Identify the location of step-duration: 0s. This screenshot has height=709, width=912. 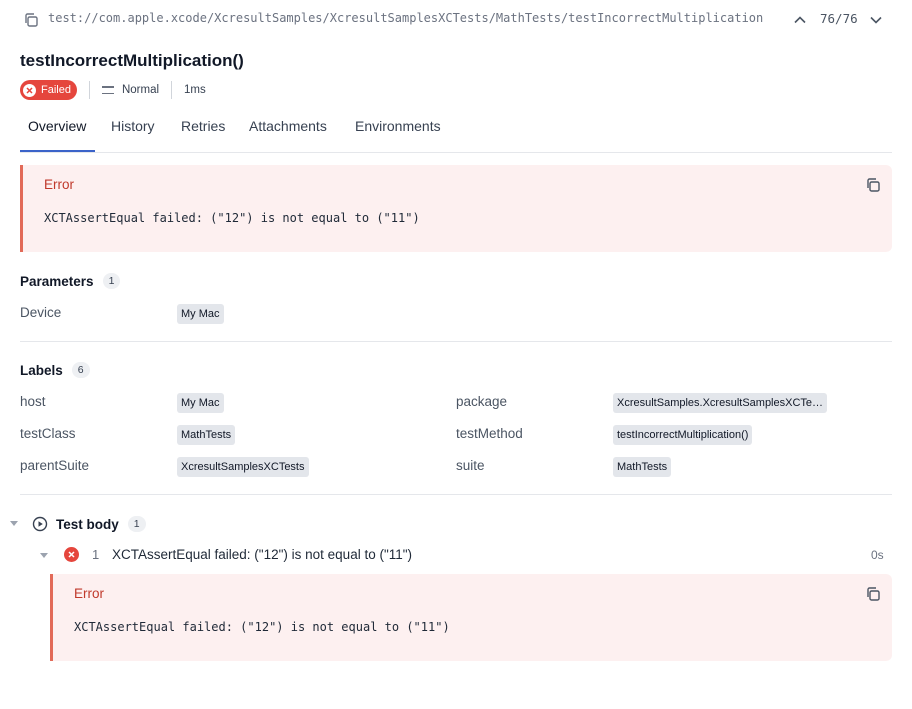
(877, 555).